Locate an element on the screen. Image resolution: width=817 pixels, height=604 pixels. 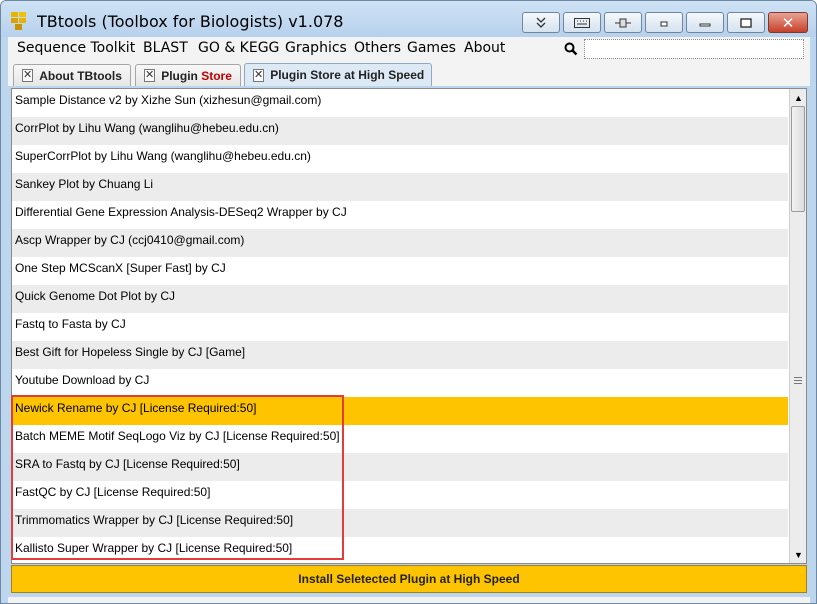
search-input is located at coordinates (694, 49).